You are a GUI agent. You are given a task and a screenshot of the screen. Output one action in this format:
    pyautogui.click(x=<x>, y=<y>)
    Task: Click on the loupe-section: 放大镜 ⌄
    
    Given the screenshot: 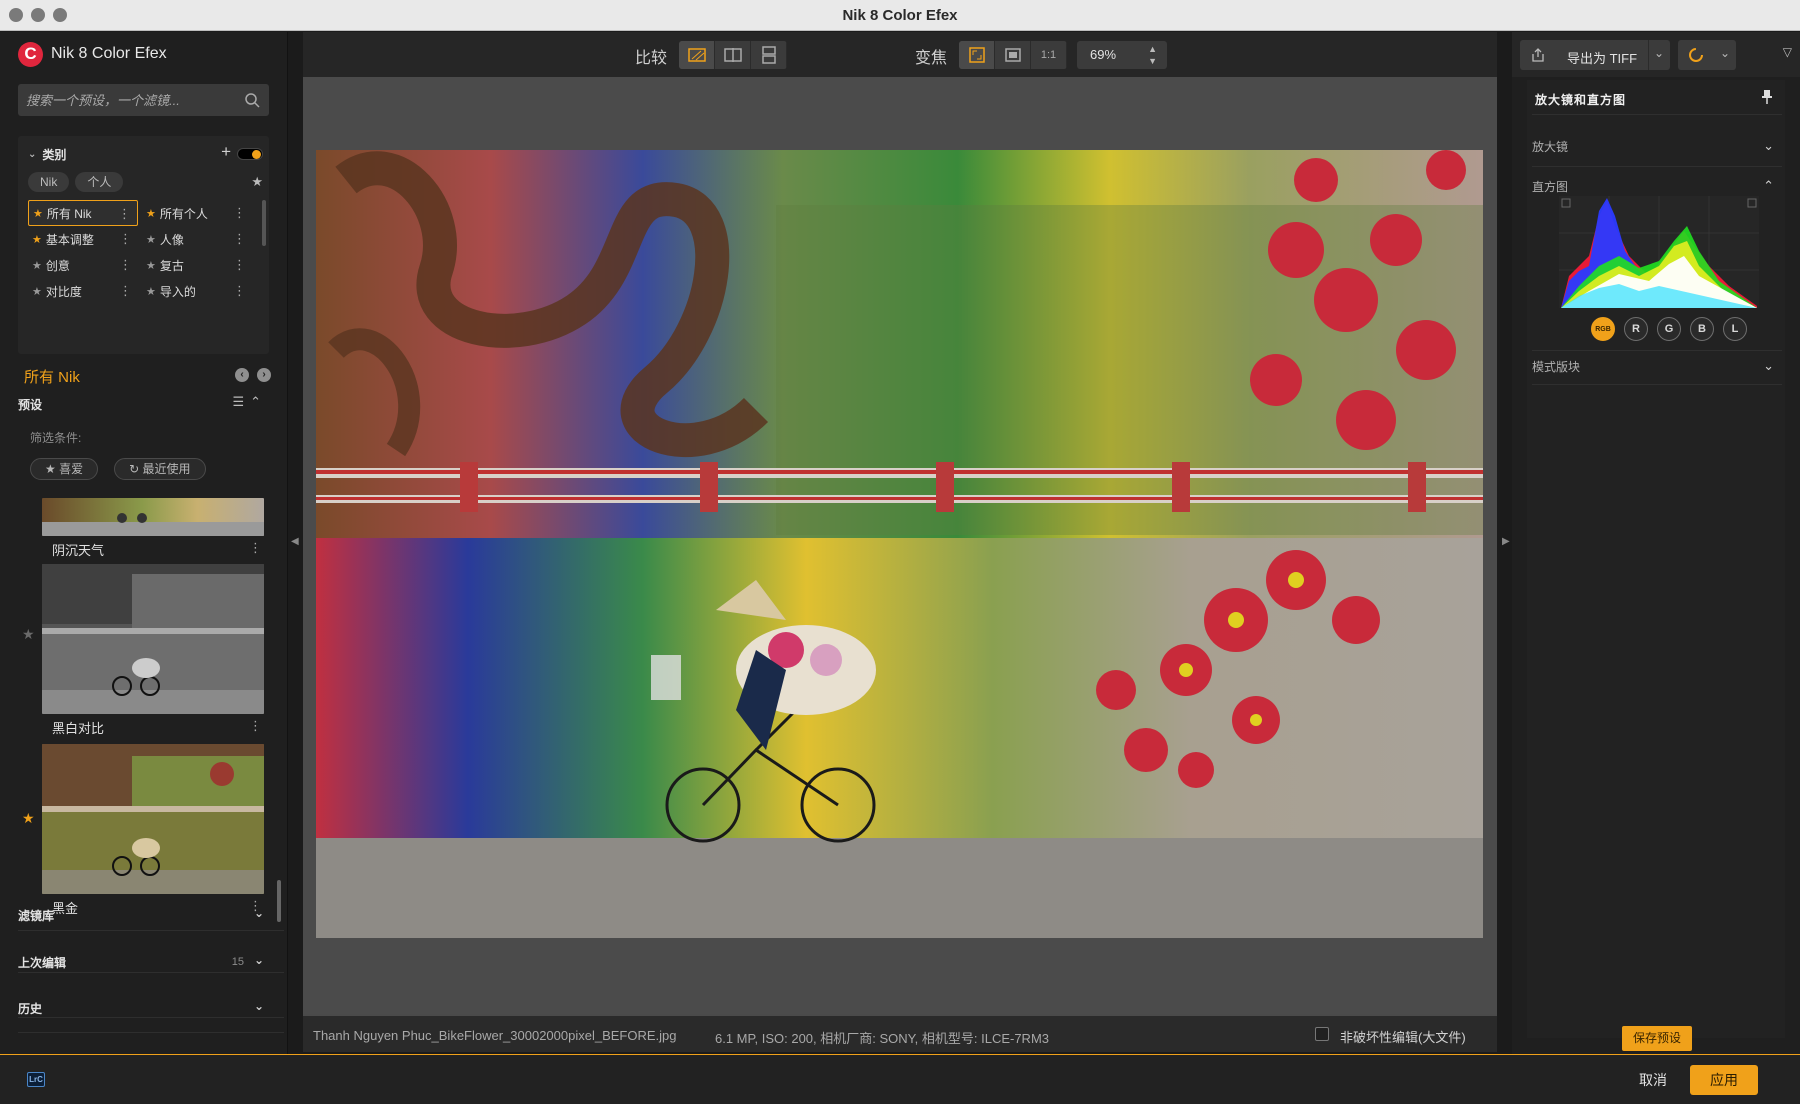 What is the action you would take?
    pyautogui.click(x=1657, y=149)
    